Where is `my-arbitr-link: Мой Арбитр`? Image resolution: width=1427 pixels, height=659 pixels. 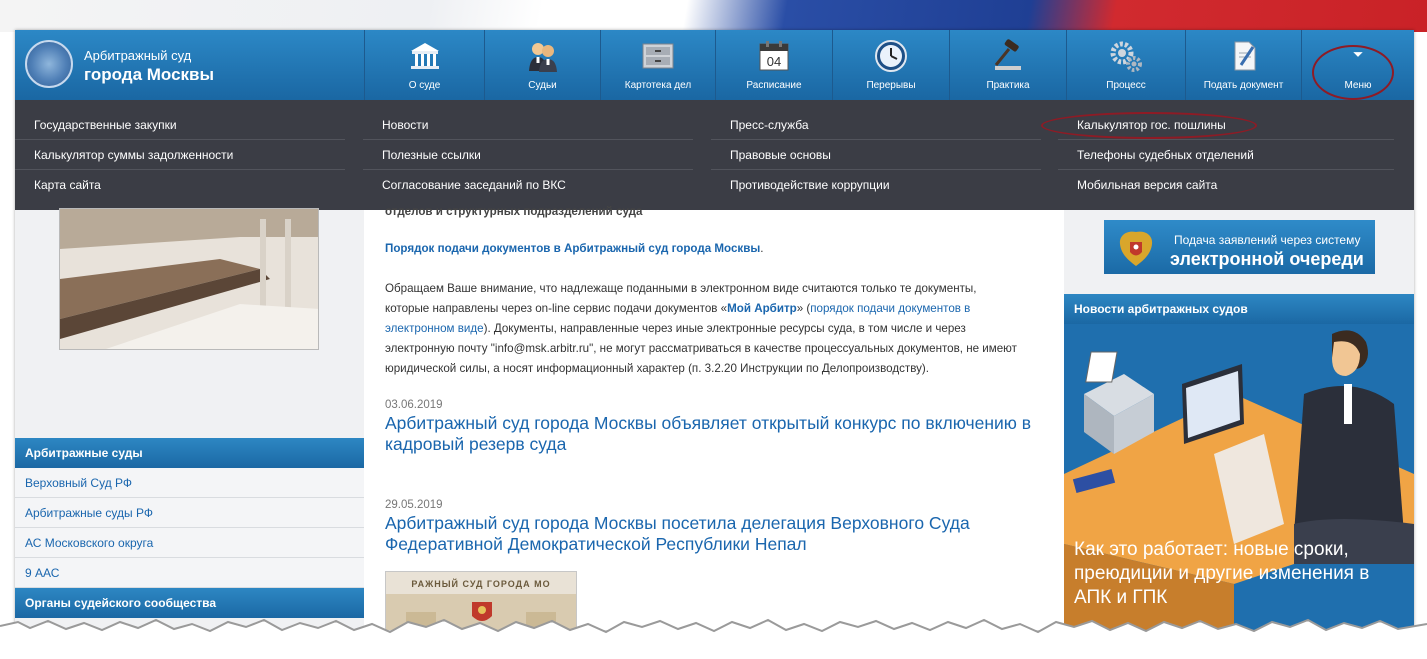
my-arbitr-link: Мой Арбитр is located at coordinates (762, 308).